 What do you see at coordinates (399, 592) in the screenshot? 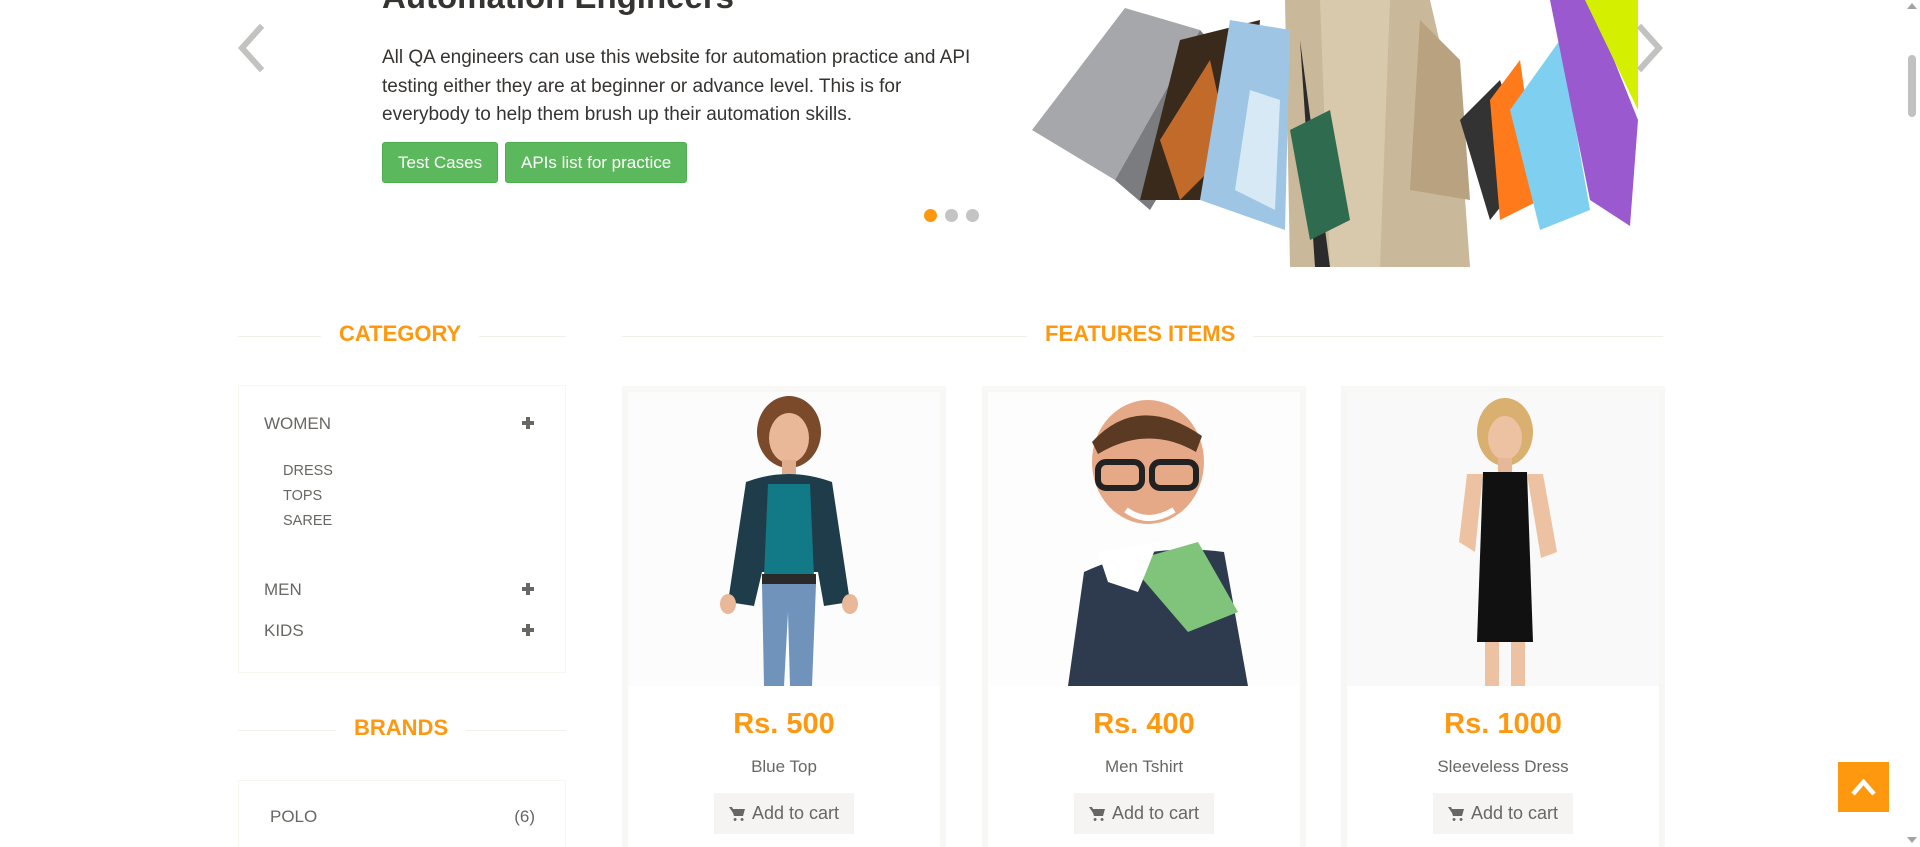
I see `category-men: Men` at bounding box center [399, 592].